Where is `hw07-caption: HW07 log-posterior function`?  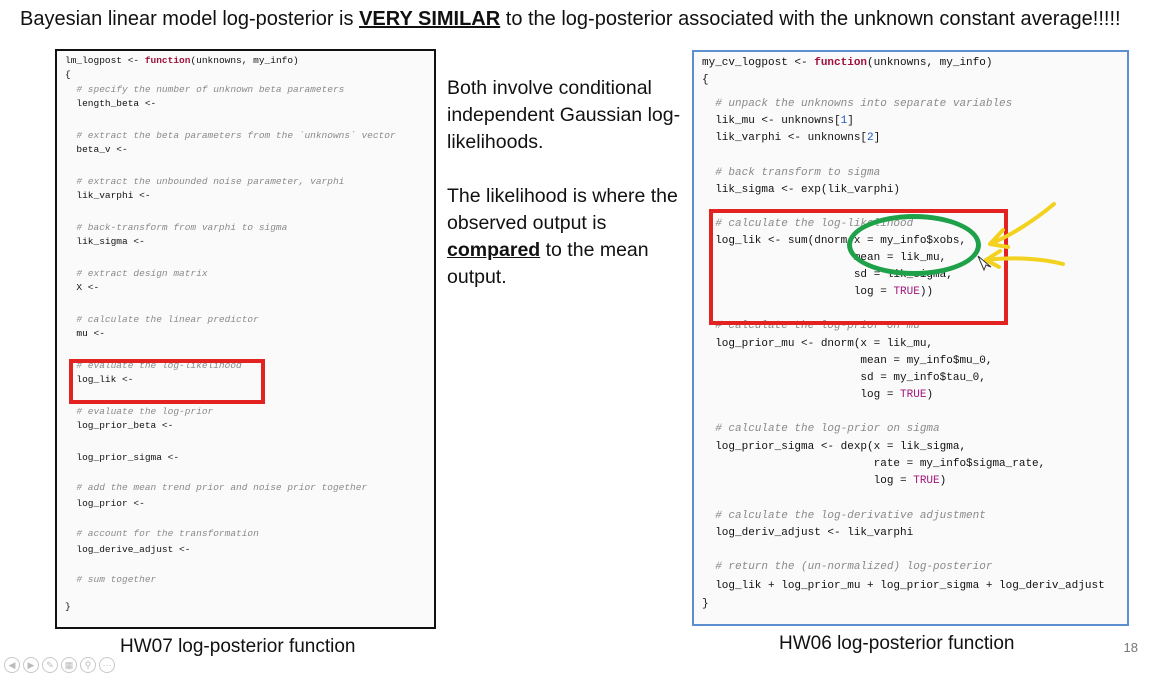
hw07-caption: HW07 log-posterior function is located at coordinates (238, 646).